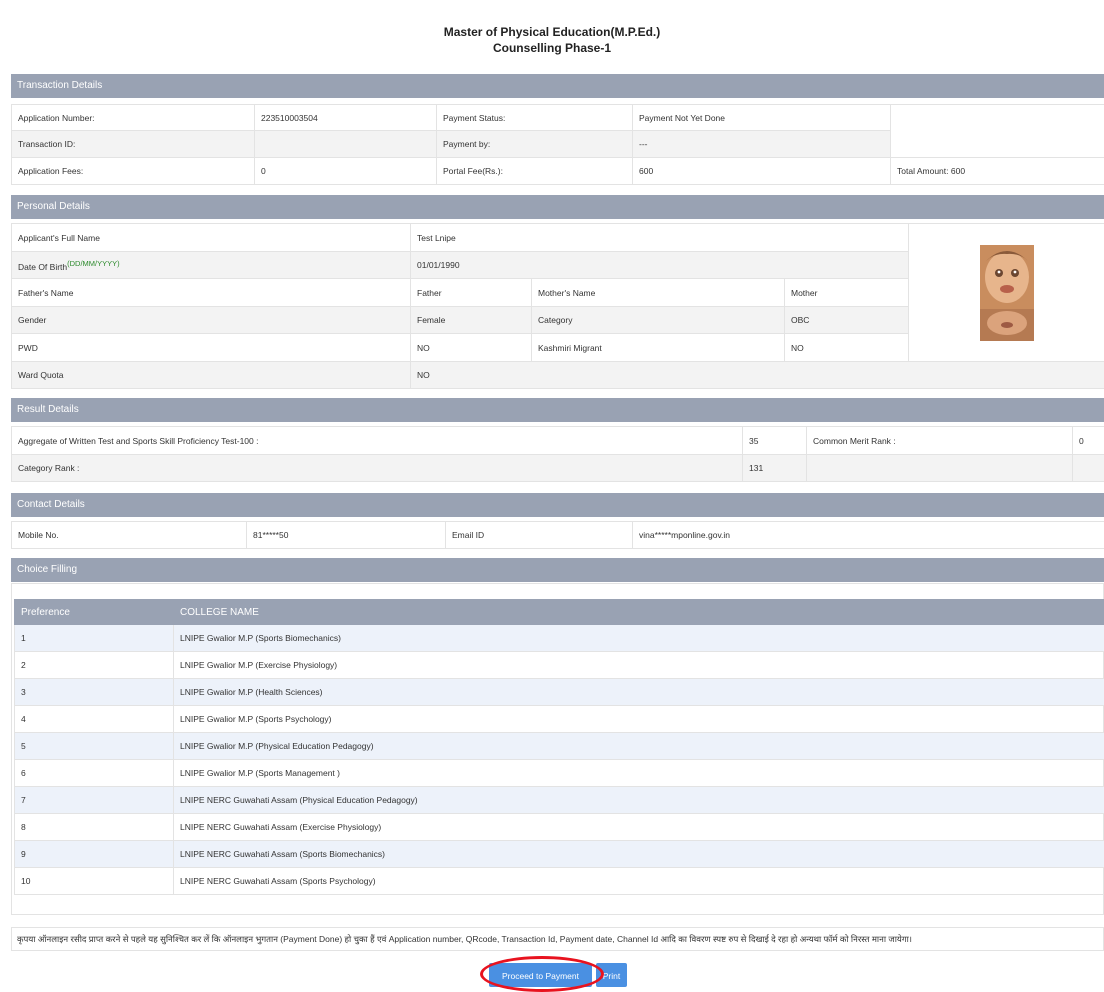  Describe the element at coordinates (557, 505) in the screenshot. I see `contact-section-header: Contact Details` at that location.